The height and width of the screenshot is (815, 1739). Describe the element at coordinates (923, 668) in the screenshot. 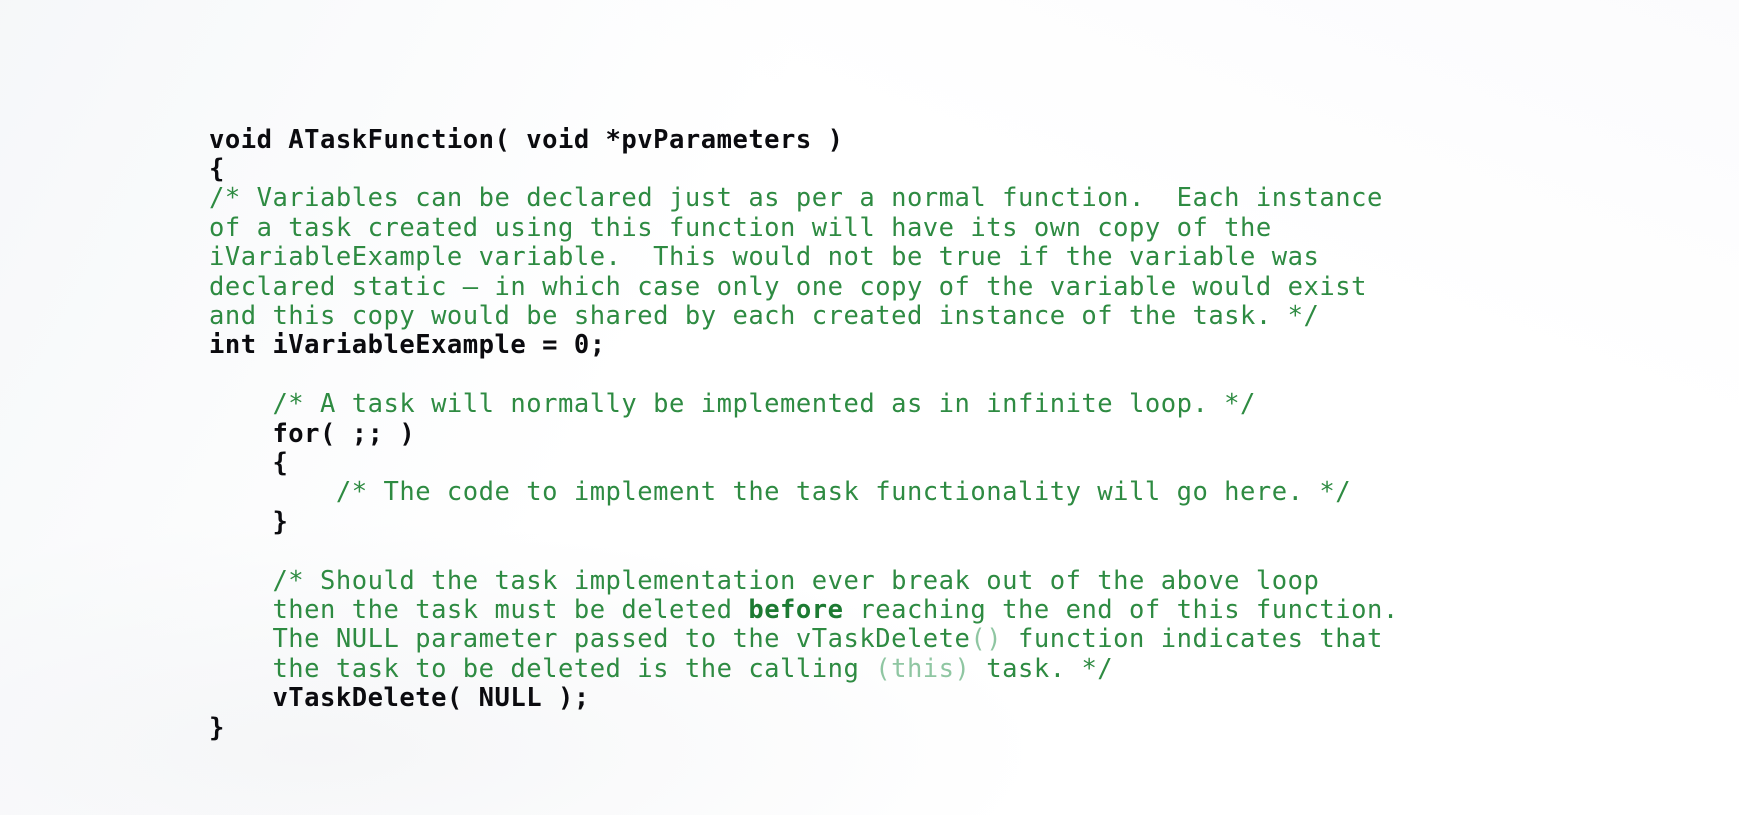

I see `code-token-comment-dim: (this)` at that location.